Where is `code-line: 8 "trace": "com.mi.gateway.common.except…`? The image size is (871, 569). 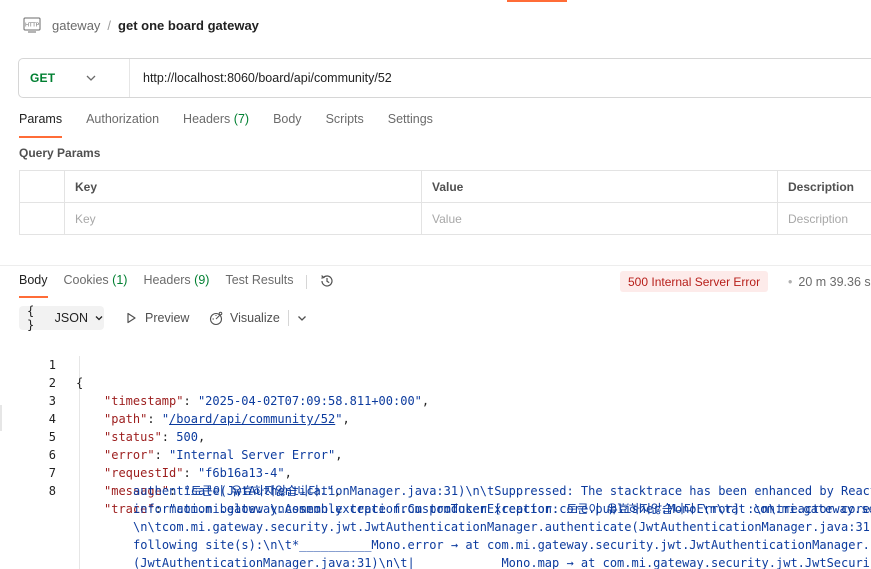 code-line: 8 "trace": "com.mi.gateway.common.except… is located at coordinates (435, 490).